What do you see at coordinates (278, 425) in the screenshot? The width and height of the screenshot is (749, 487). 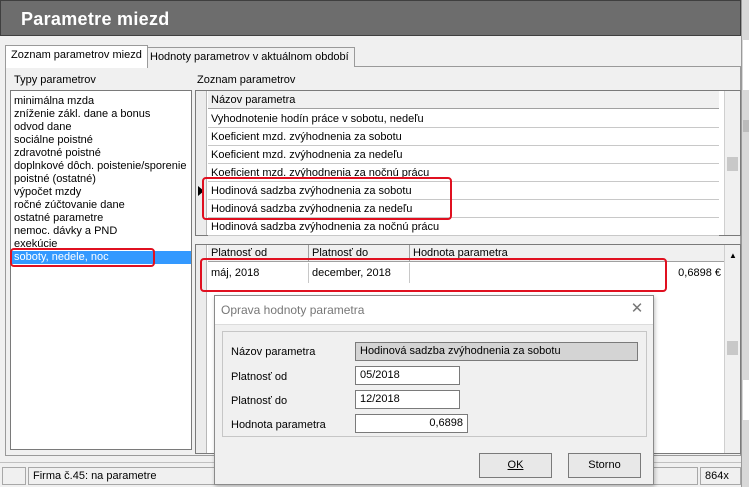 I see `param-value-label: Hodnota parametra` at bounding box center [278, 425].